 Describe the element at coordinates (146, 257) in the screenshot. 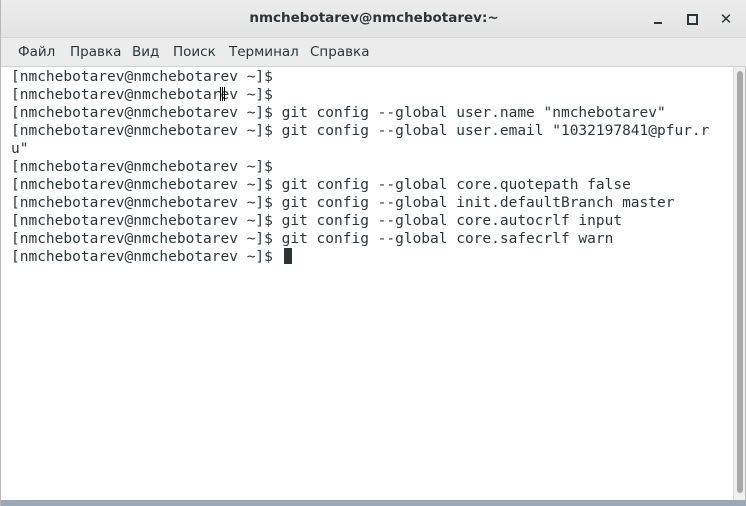

I see `prompt-text: [nmchebotarev@nmchebotarev ~]$` at that location.